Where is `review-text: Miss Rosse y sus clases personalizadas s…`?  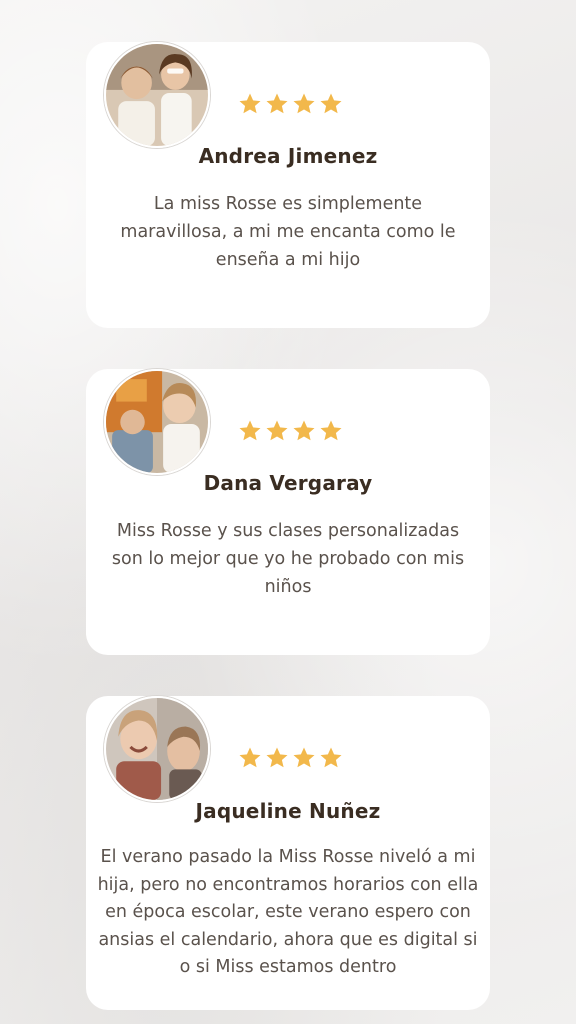
review-text: Miss Rosse y sus clases personalizadas s… is located at coordinates (288, 559).